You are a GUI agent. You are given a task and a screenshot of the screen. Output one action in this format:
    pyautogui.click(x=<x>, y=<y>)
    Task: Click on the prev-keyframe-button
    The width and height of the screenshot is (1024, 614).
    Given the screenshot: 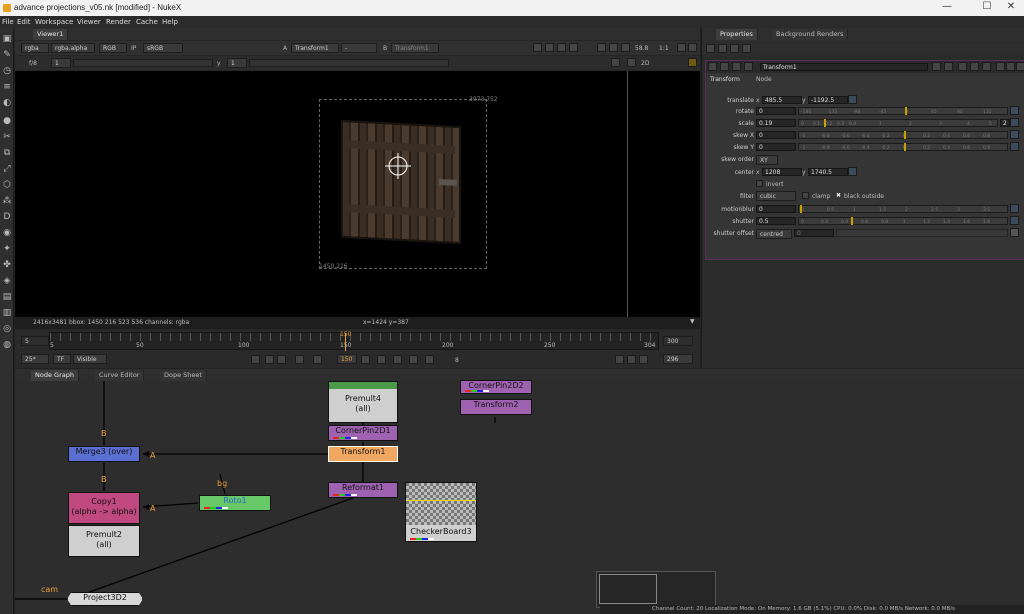 What is the action you would take?
    pyautogui.click(x=269, y=359)
    